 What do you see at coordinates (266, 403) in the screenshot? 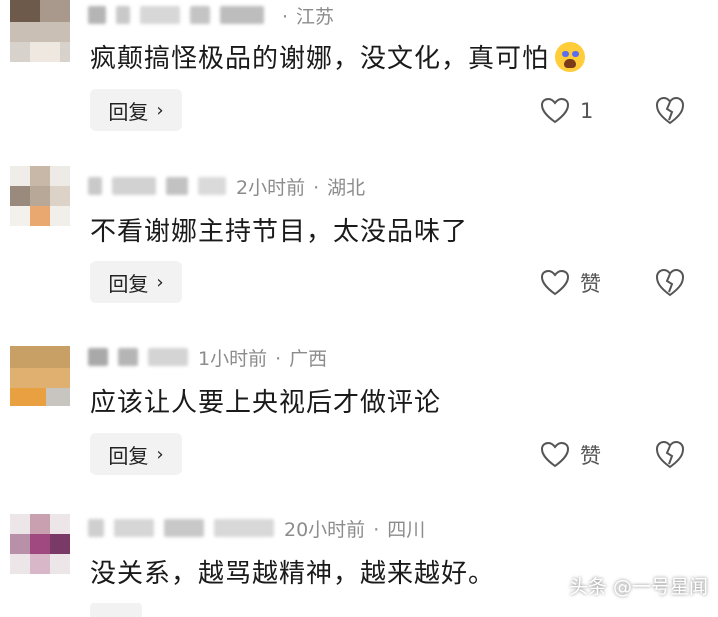
I see `comment-text: 应该让人要上央视后才做评论` at bounding box center [266, 403].